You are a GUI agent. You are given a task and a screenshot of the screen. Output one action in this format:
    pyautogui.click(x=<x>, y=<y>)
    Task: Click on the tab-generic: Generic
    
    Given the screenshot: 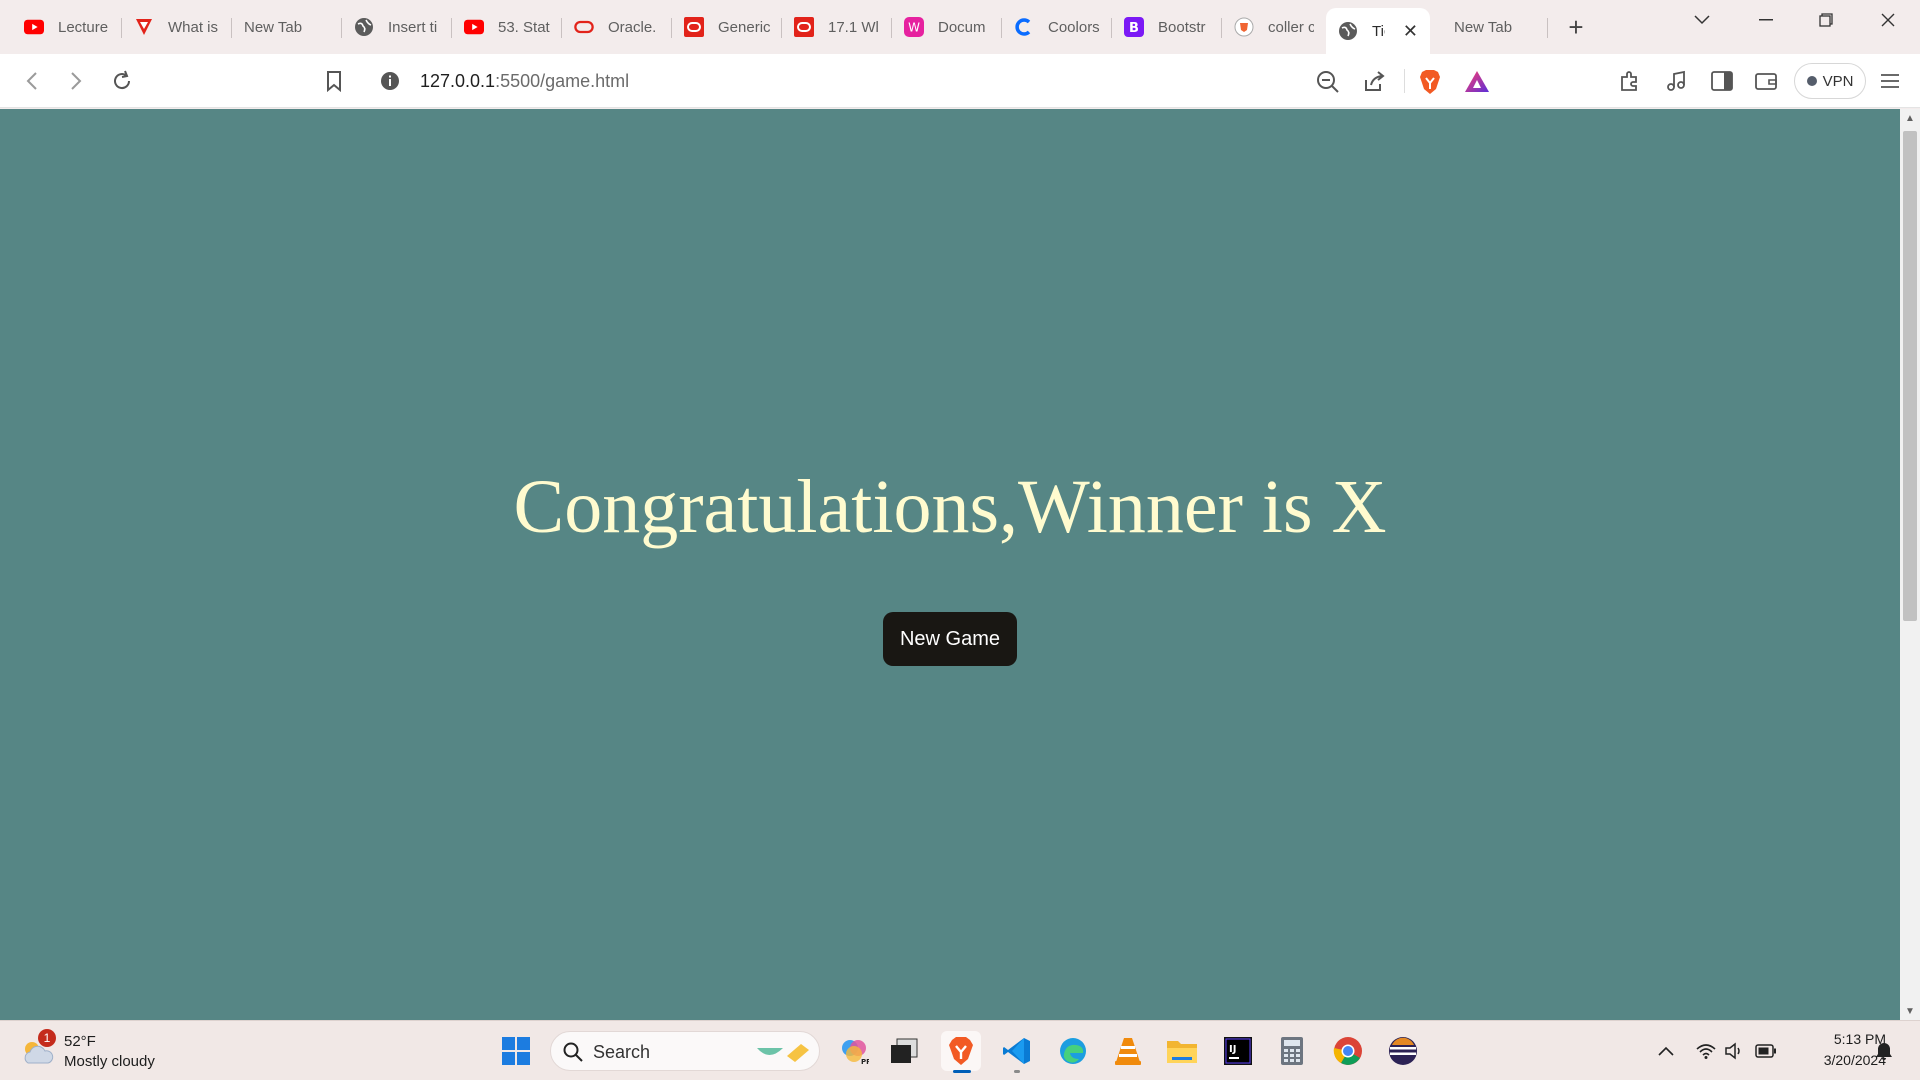 What is the action you would take?
    pyautogui.click(x=727, y=27)
    